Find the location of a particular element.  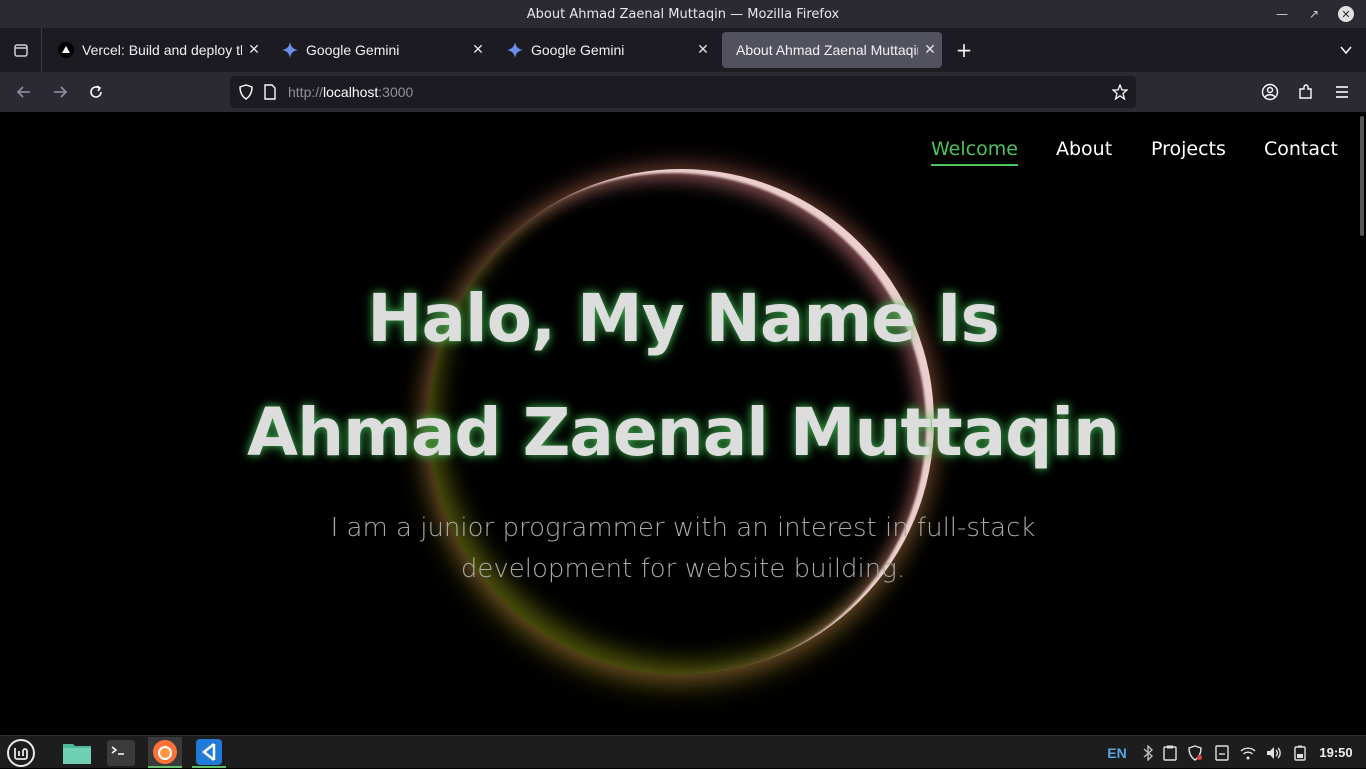

taskbar: EN 19:50 is located at coordinates (683, 751).